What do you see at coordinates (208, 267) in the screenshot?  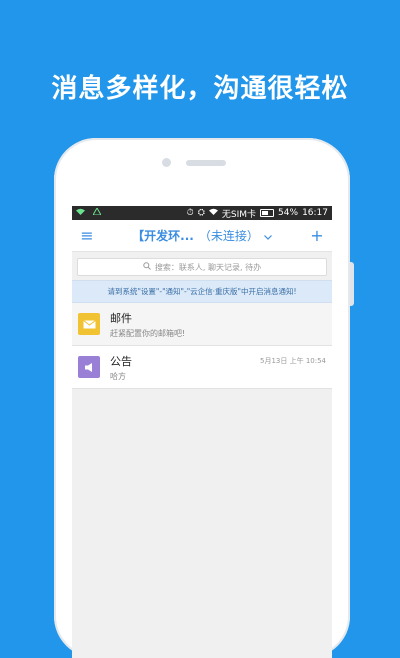 I see `search-placeholder: 搜索：联系人, 聊天记录, 待办` at bounding box center [208, 267].